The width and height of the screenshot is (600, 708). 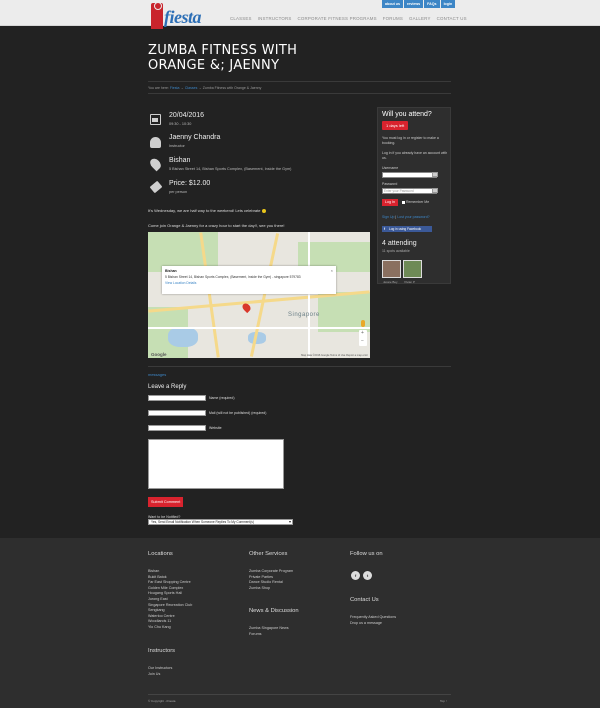 What do you see at coordinates (452, 18) in the screenshot?
I see `nav-contact: CONTACT US` at bounding box center [452, 18].